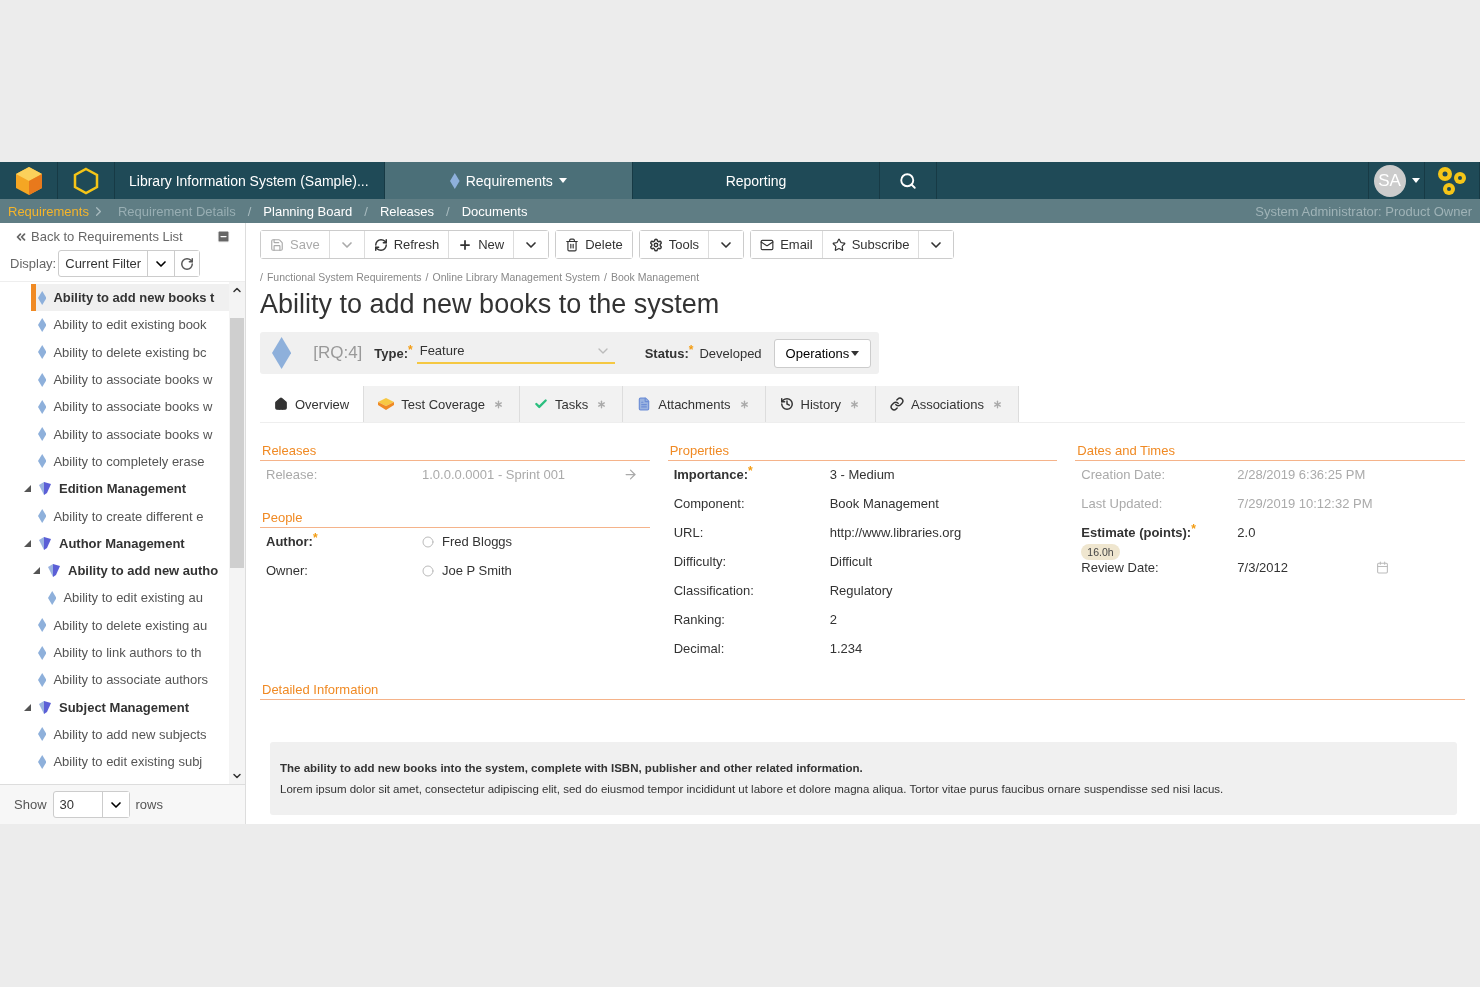 The height and width of the screenshot is (987, 1480). What do you see at coordinates (861, 590) in the screenshot?
I see `field-value: Regulatory` at bounding box center [861, 590].